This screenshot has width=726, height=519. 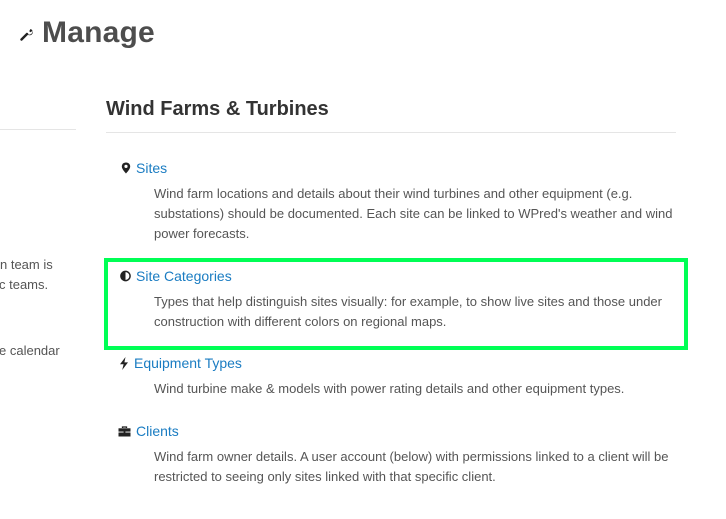 I want to click on item-header: Site Categories, so click(x=391, y=276).